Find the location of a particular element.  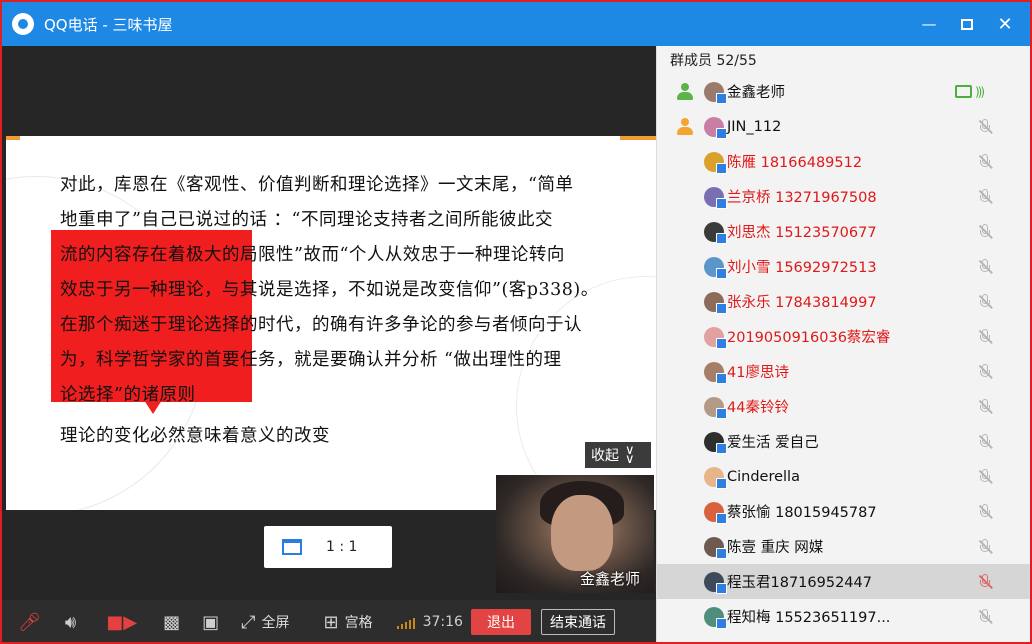

speaker-button: 🔊︎ is located at coordinates (70, 621).